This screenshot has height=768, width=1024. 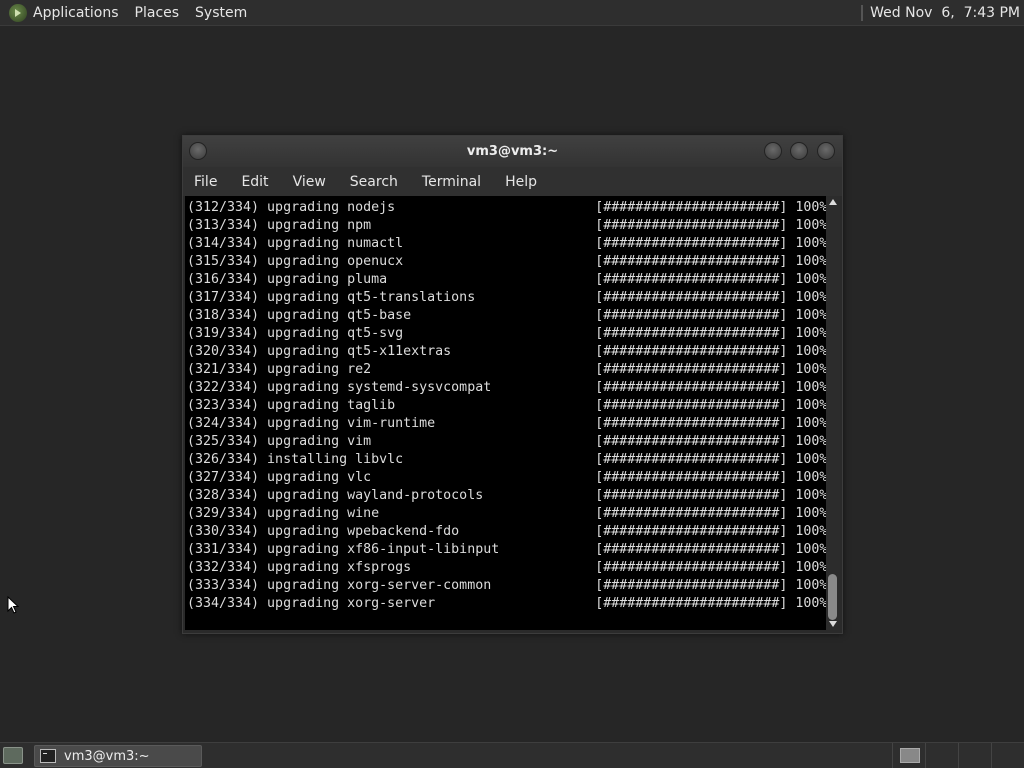 What do you see at coordinates (18, 12) in the screenshot?
I see `mate-logo-icon` at bounding box center [18, 12].